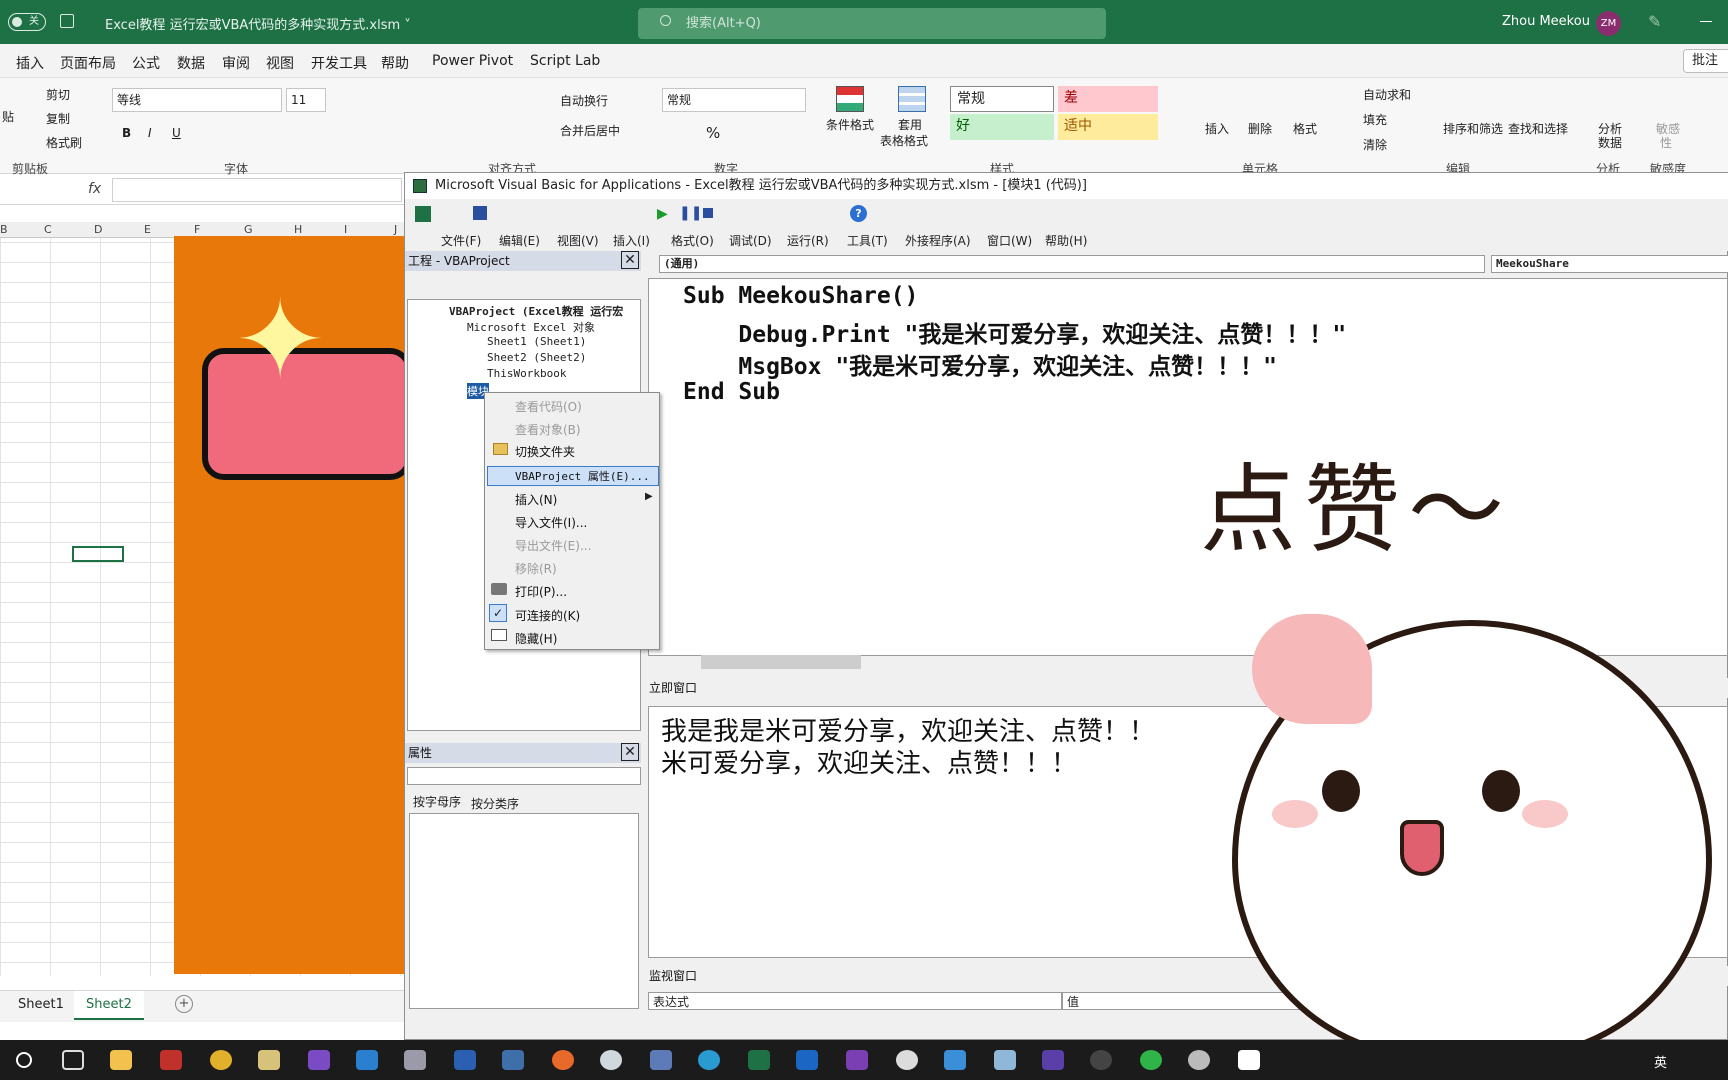 This screenshot has width=1728, height=1080. What do you see at coordinates (319, 1060) in the screenshot?
I see `visual-studio-icon` at bounding box center [319, 1060].